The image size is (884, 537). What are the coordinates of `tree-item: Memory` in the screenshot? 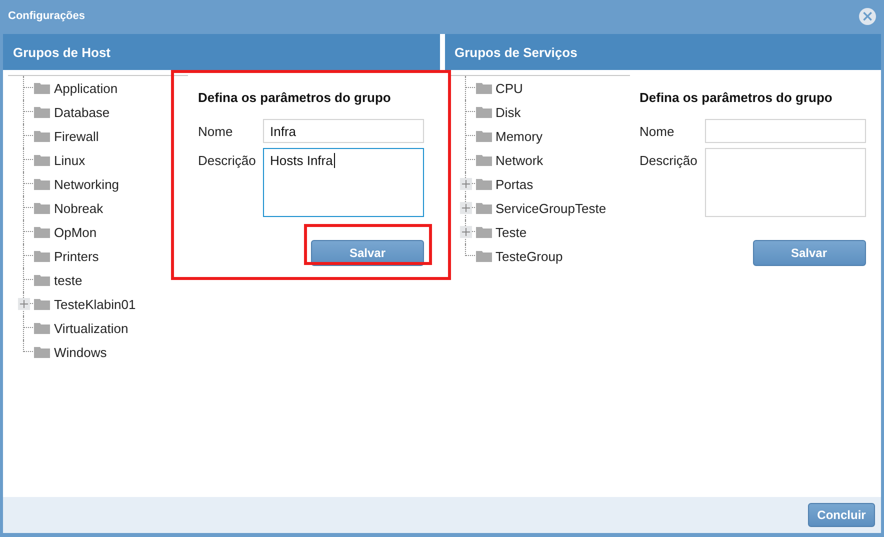 It's located at (519, 136).